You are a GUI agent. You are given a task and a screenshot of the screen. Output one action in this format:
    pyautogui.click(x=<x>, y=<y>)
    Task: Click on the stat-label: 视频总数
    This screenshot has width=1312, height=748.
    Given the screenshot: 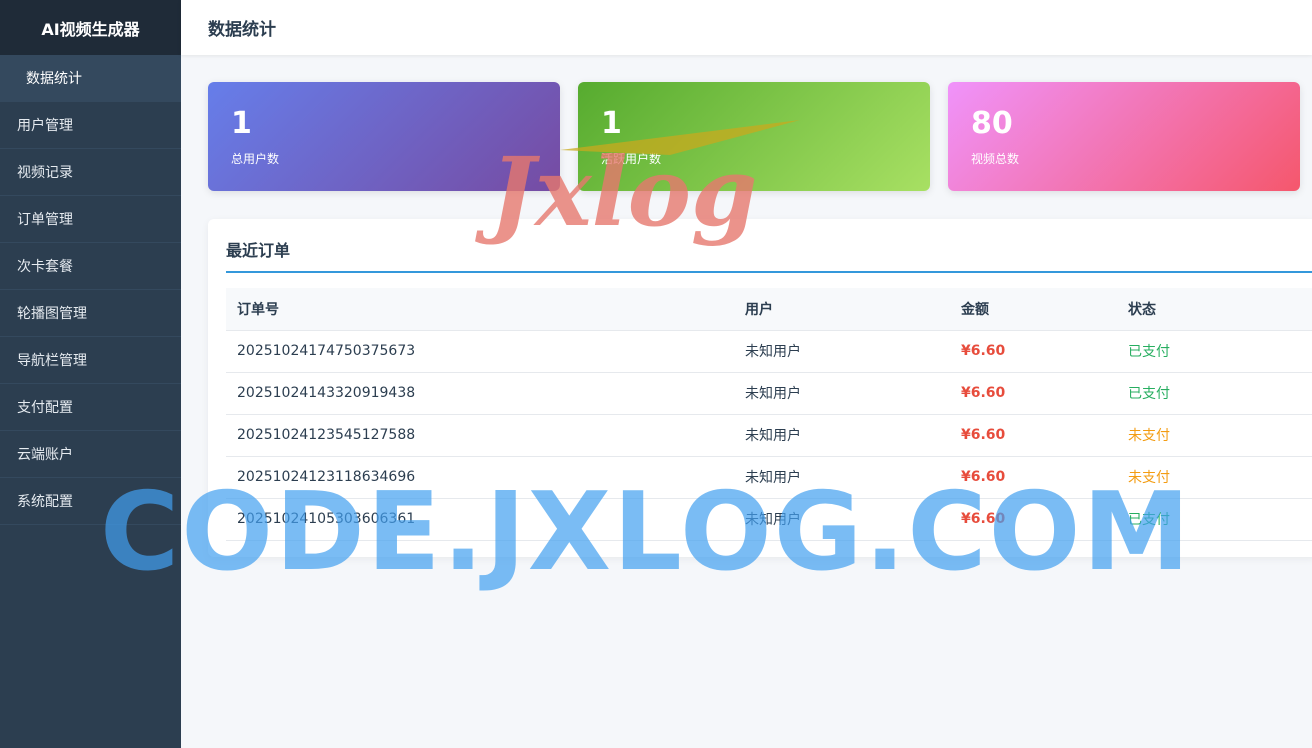 What is the action you would take?
    pyautogui.click(x=995, y=159)
    